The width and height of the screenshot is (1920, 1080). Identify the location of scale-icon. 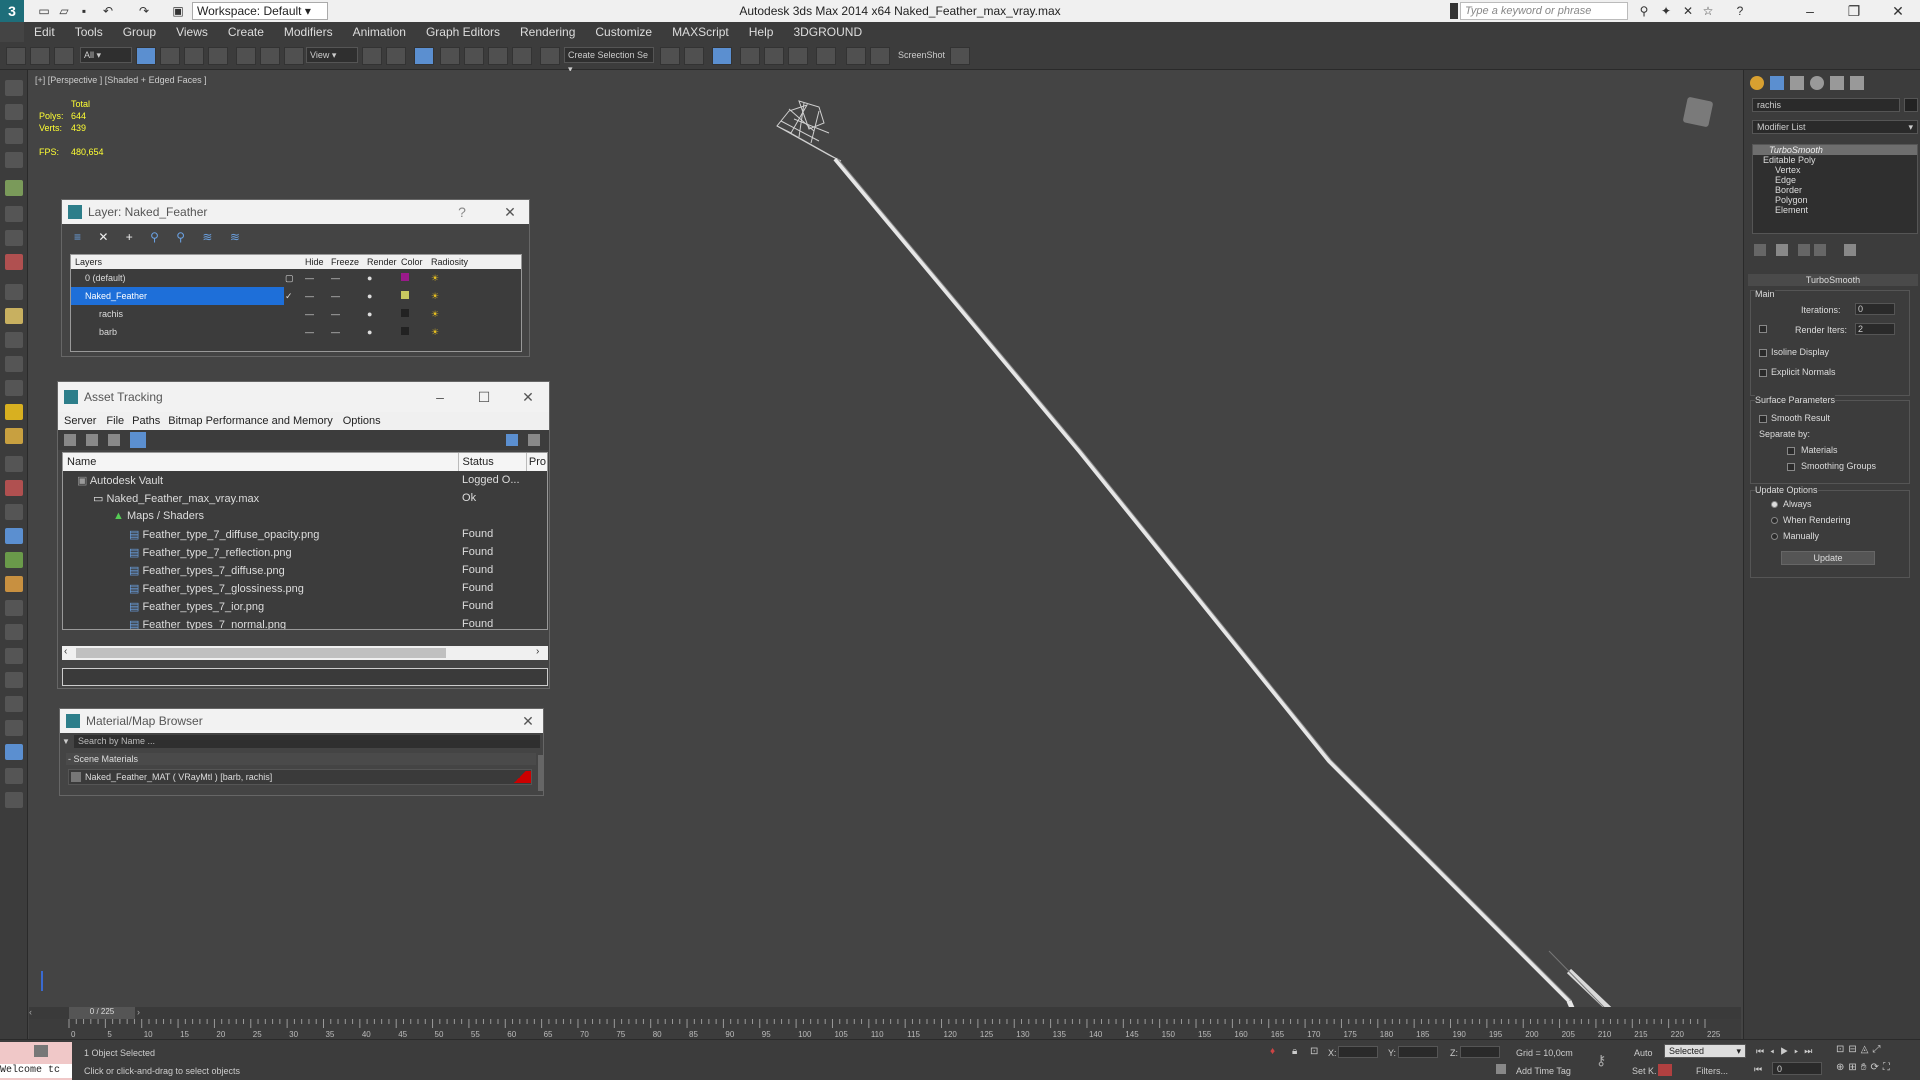
(294, 56).